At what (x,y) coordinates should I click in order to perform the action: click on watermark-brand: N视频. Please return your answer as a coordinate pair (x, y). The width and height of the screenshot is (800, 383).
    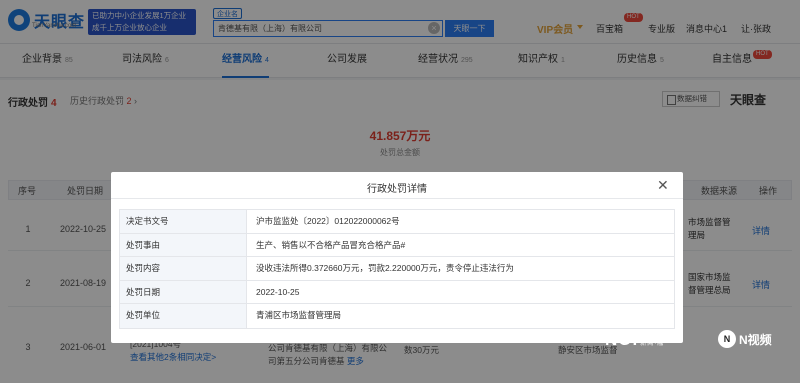
    Looking at the image, I should click on (755, 339).